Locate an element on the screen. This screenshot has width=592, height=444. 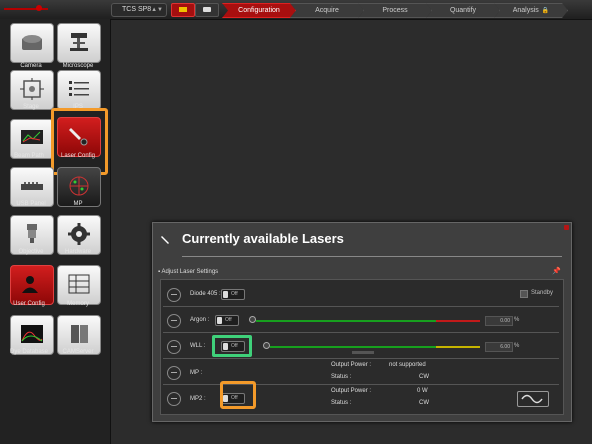
argon-slider-track-high is located at coordinates (458, 321).